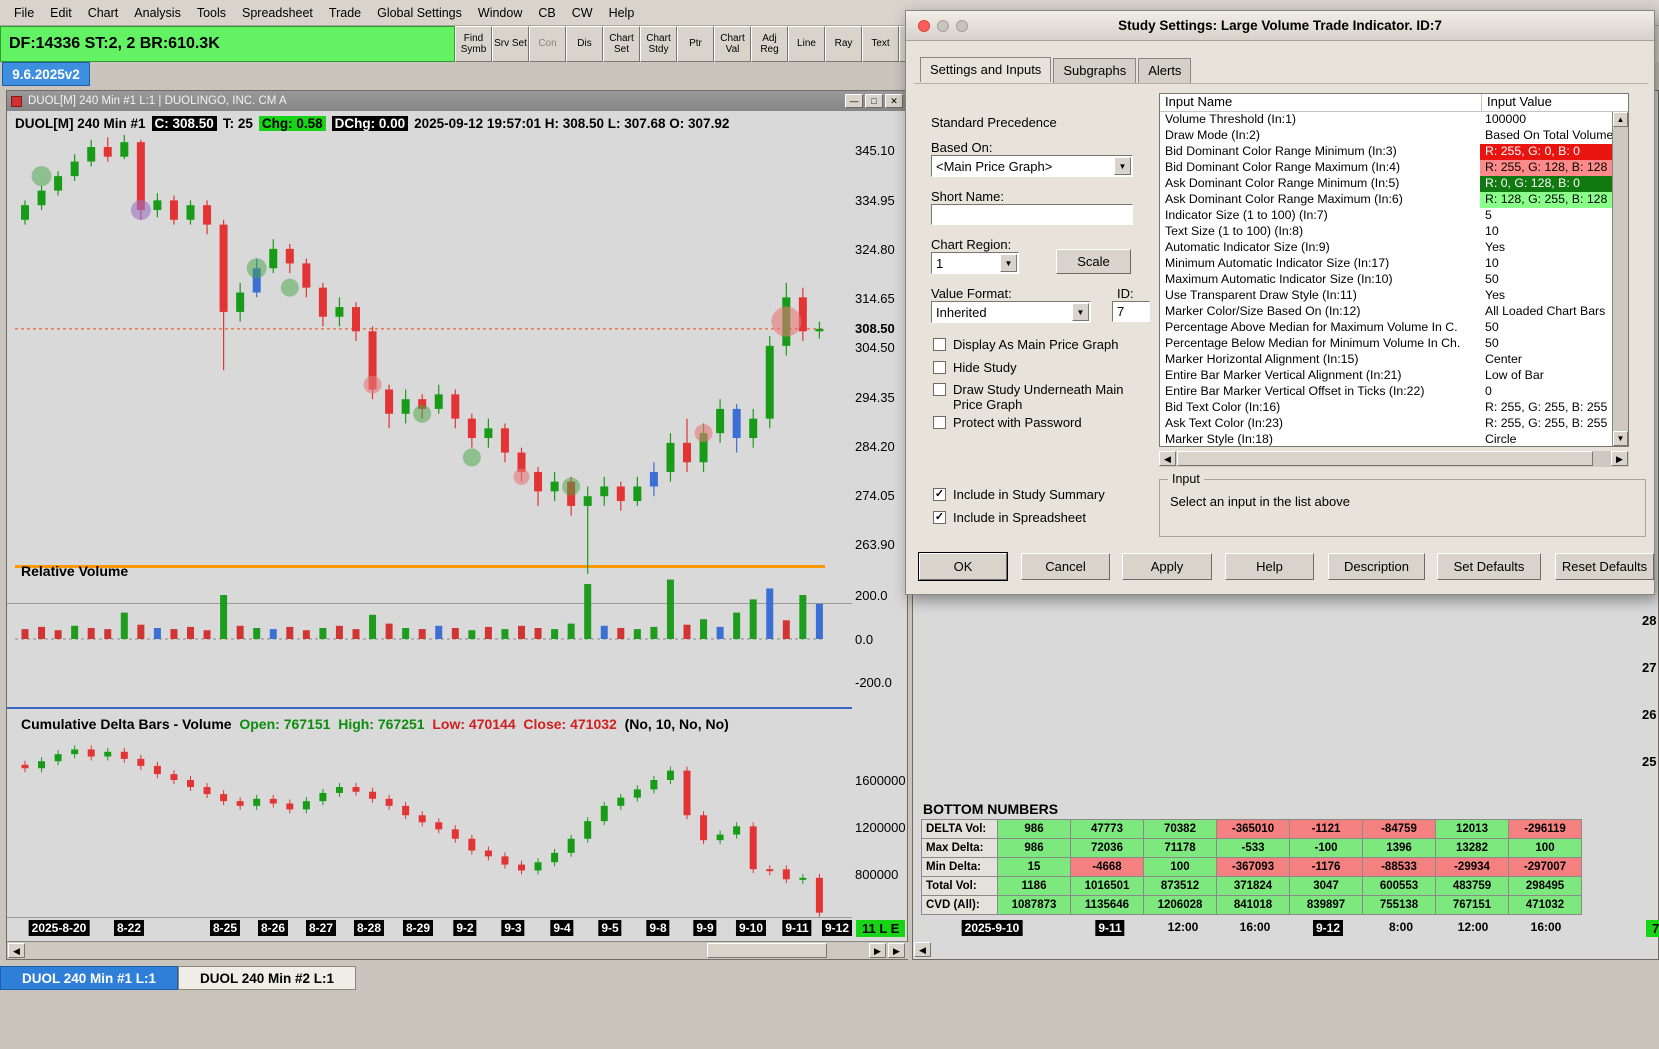 The height and width of the screenshot is (1049, 1659). What do you see at coordinates (157, 13) in the screenshot?
I see `menu-item-analysis: Analysis` at bounding box center [157, 13].